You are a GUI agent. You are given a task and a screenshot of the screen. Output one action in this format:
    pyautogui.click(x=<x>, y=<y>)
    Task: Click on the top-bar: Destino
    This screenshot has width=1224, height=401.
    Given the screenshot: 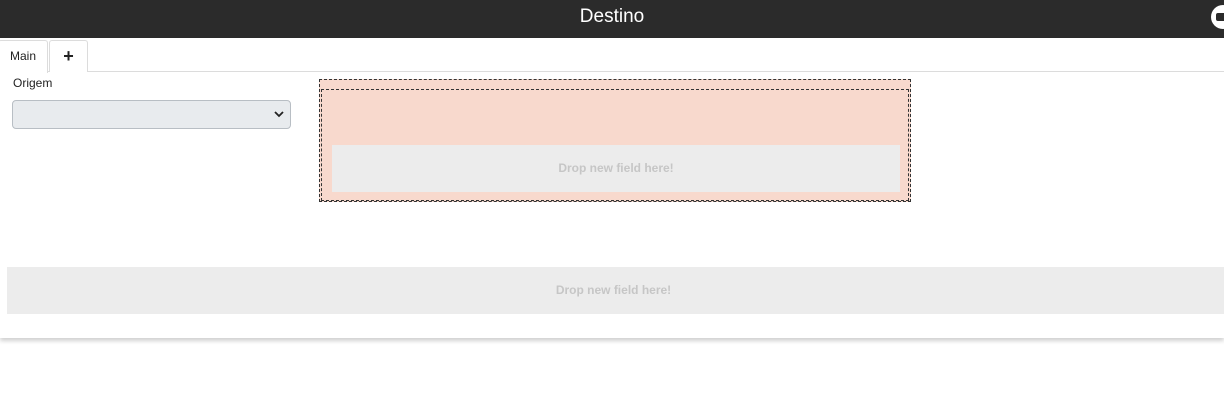 What is the action you would take?
    pyautogui.click(x=612, y=19)
    